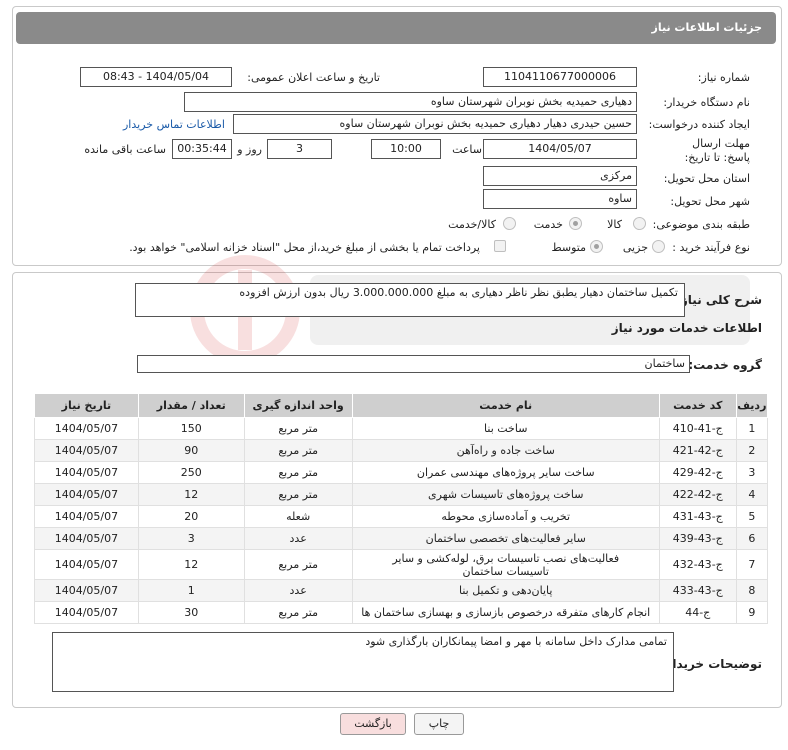  What do you see at coordinates (505, 538) in the screenshot?
I see `cell-service-name: سایر فعالیت‌های تخصصی ساختمان` at bounding box center [505, 538].